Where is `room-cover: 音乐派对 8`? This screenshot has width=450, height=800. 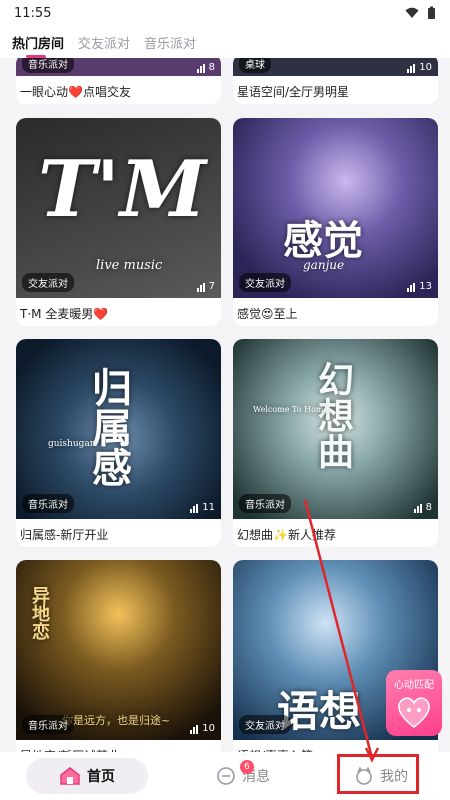
room-cover: 音乐派对 8 is located at coordinates (118, 67).